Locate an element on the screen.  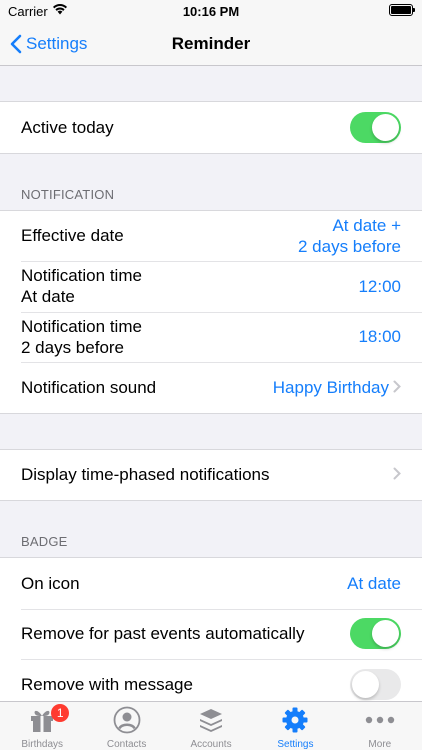
notification-time-before-value: 18:00 is located at coordinates (379, 337).